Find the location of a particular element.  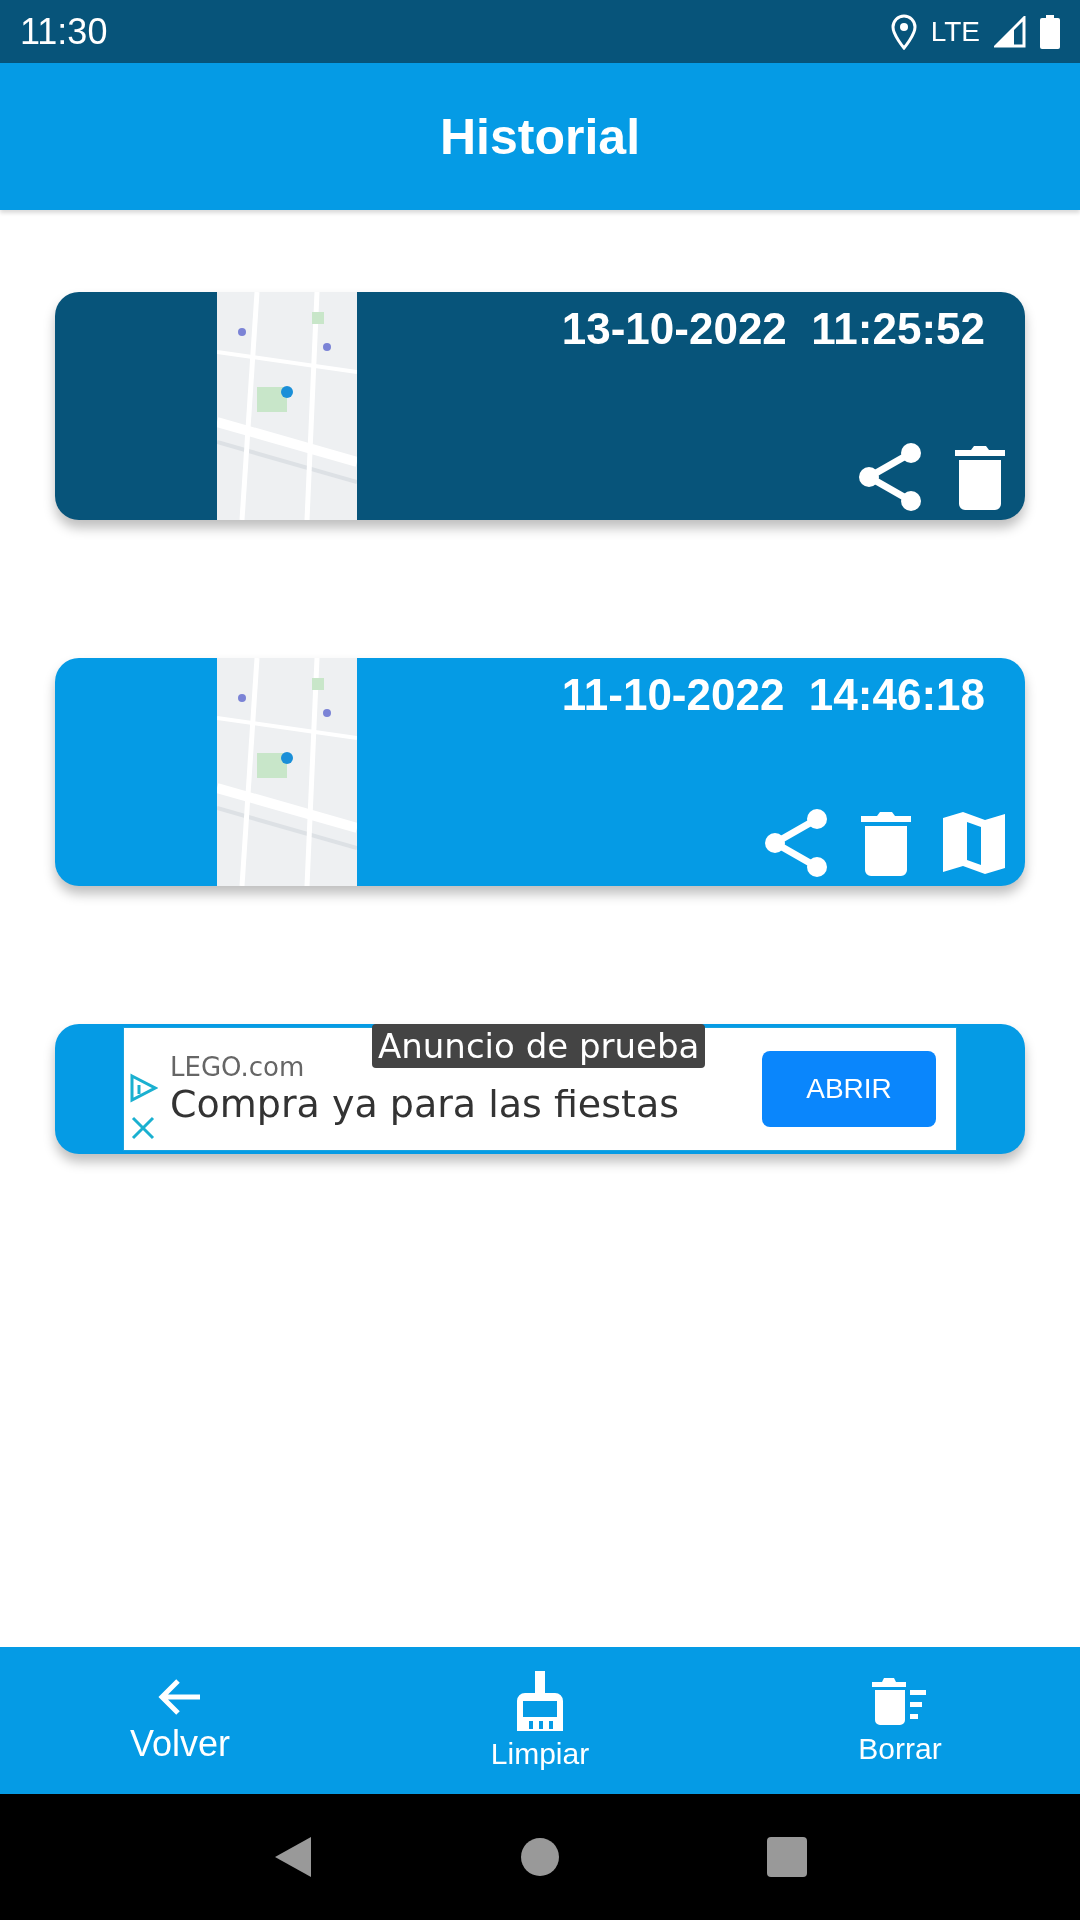

record-datetime: 13-10-2022 11:25:52 is located at coordinates (773, 329).